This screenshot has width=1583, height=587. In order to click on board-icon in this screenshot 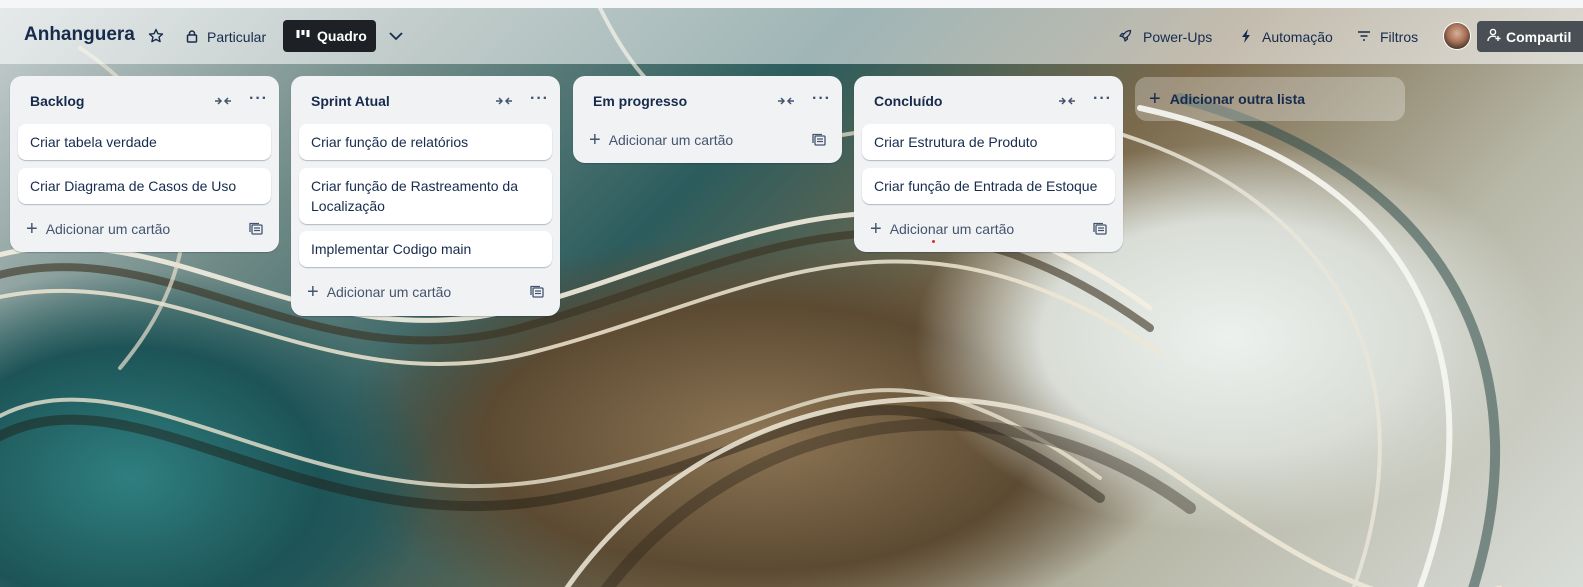, I will do `click(303, 36)`.